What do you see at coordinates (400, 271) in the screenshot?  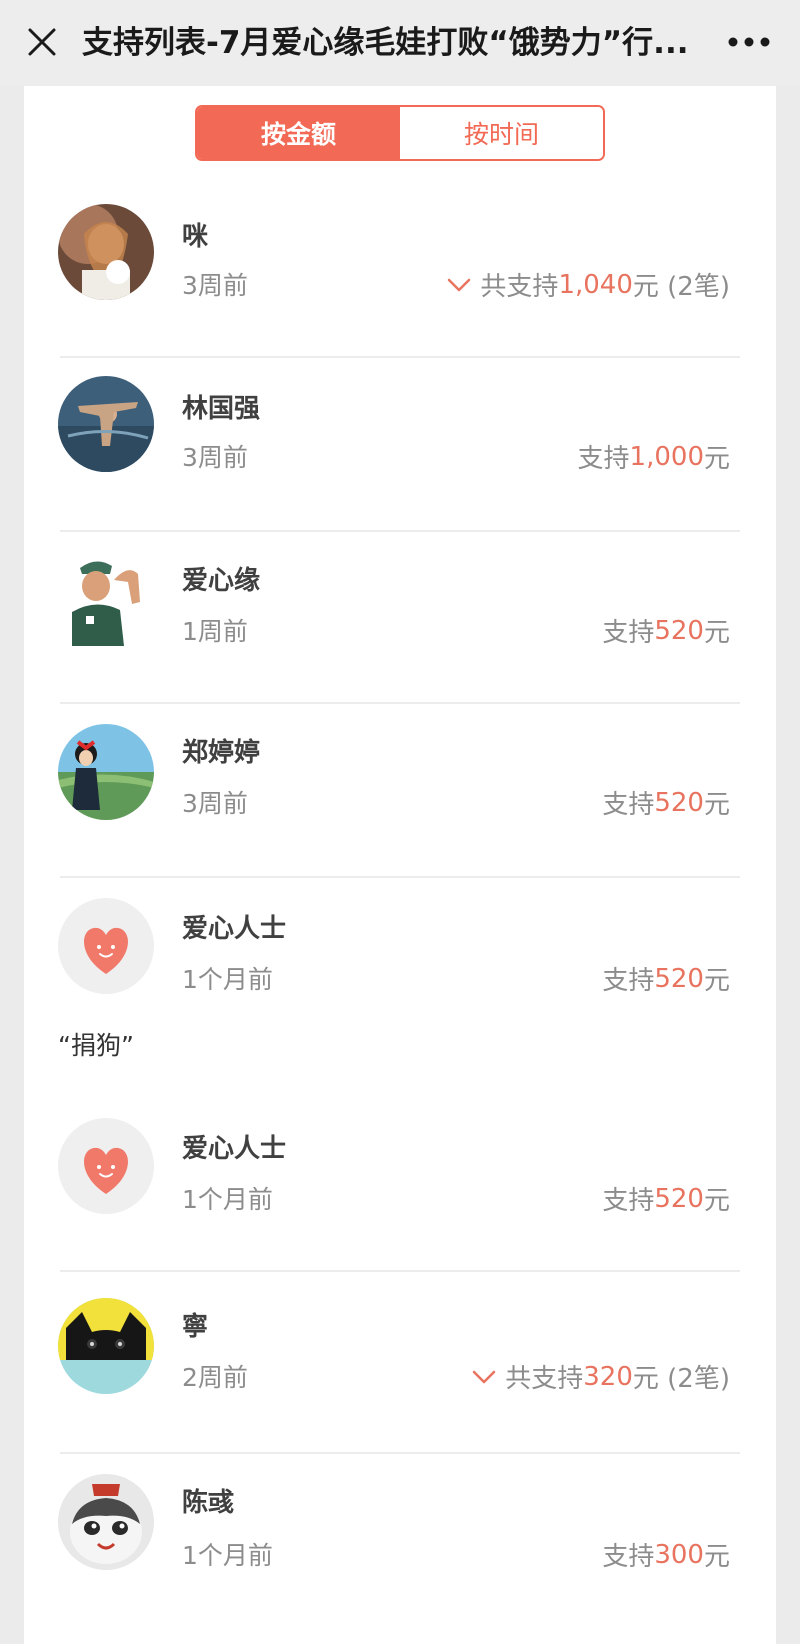 I see `supporter-row: 咪 3周前 共支持 1,040 元 (2笔)` at bounding box center [400, 271].